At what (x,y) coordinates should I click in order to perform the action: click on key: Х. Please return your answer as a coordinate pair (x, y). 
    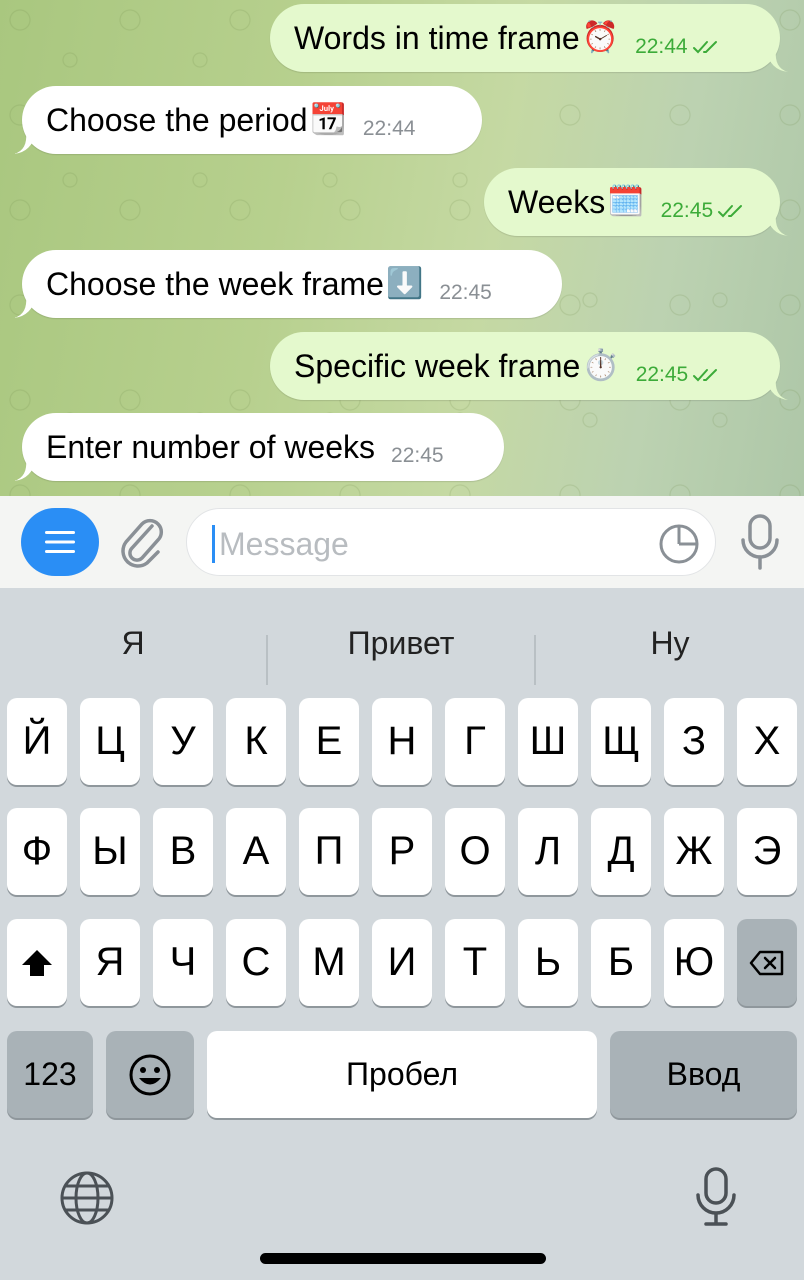
    Looking at the image, I should click on (767, 741).